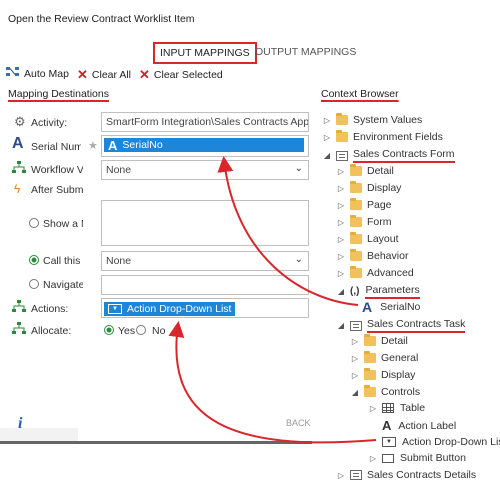  What do you see at coordinates (372, 119) in the screenshot?
I see `tree-item-system-values: ▷ System Values` at bounding box center [372, 119].